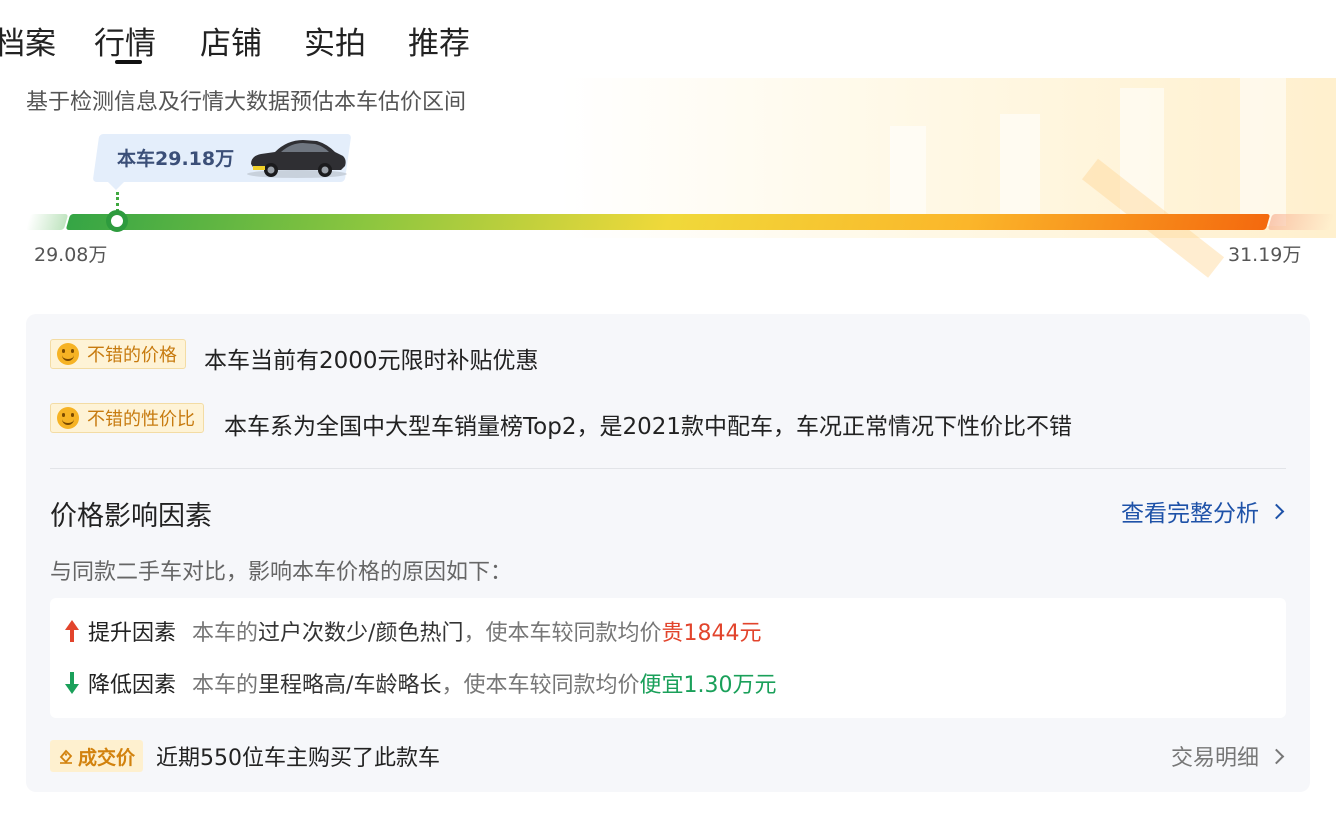 This screenshot has height=818, width=1336. What do you see at coordinates (66, 756) in the screenshot?
I see `price-tag-icon` at bounding box center [66, 756].